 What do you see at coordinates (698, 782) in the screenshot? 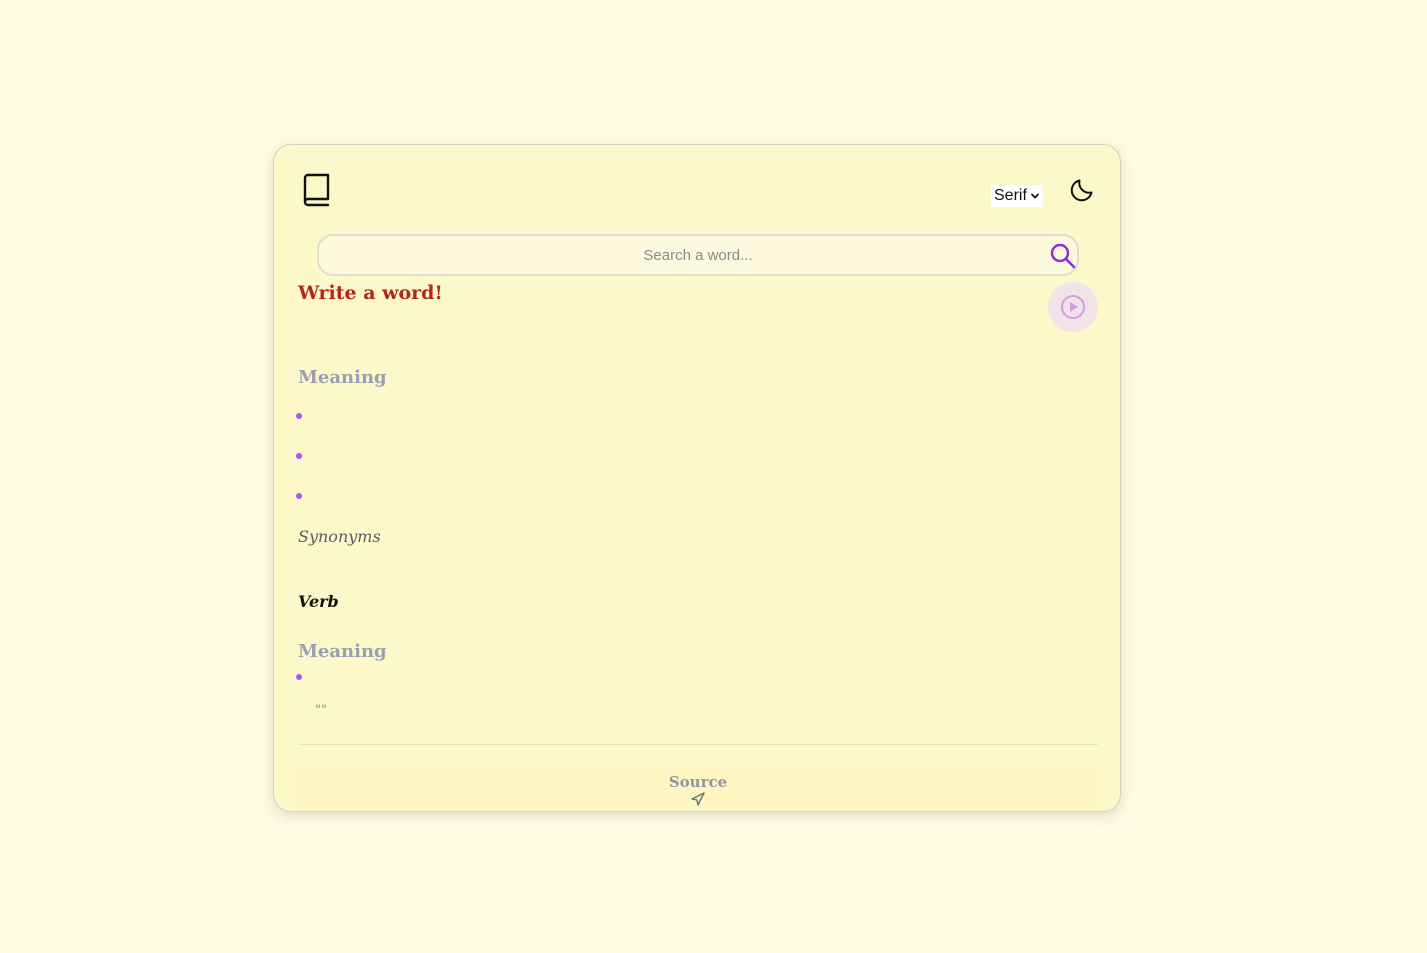
I see `source-link: Source` at bounding box center [698, 782].